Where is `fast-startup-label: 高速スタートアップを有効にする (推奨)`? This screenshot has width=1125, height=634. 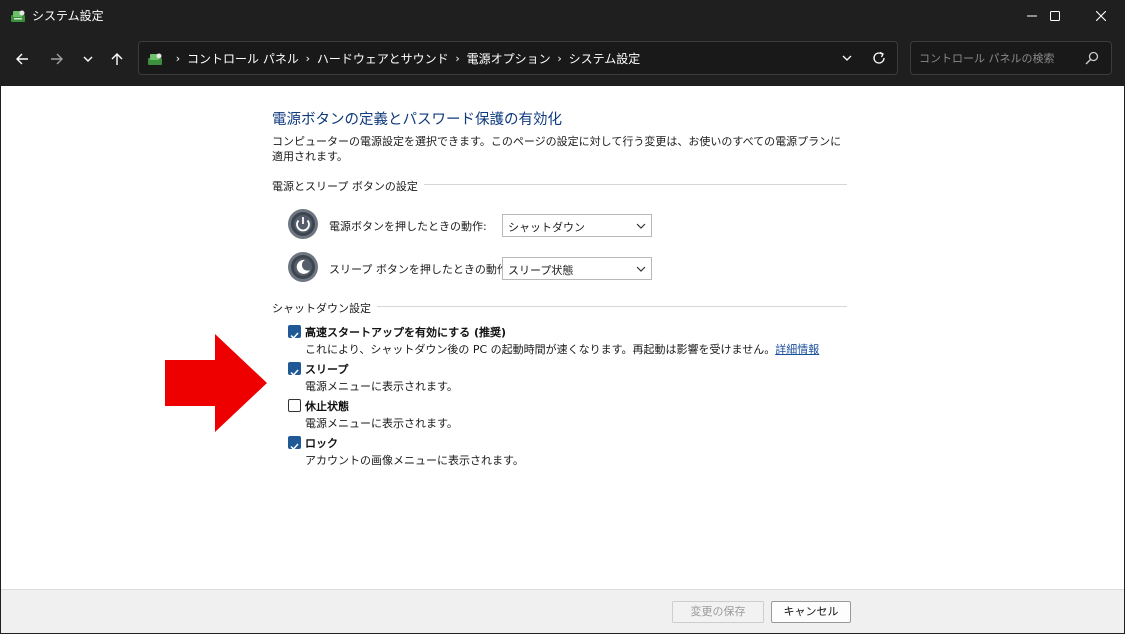 fast-startup-label: 高速スタートアップを有効にする (推奨) is located at coordinates (405, 332).